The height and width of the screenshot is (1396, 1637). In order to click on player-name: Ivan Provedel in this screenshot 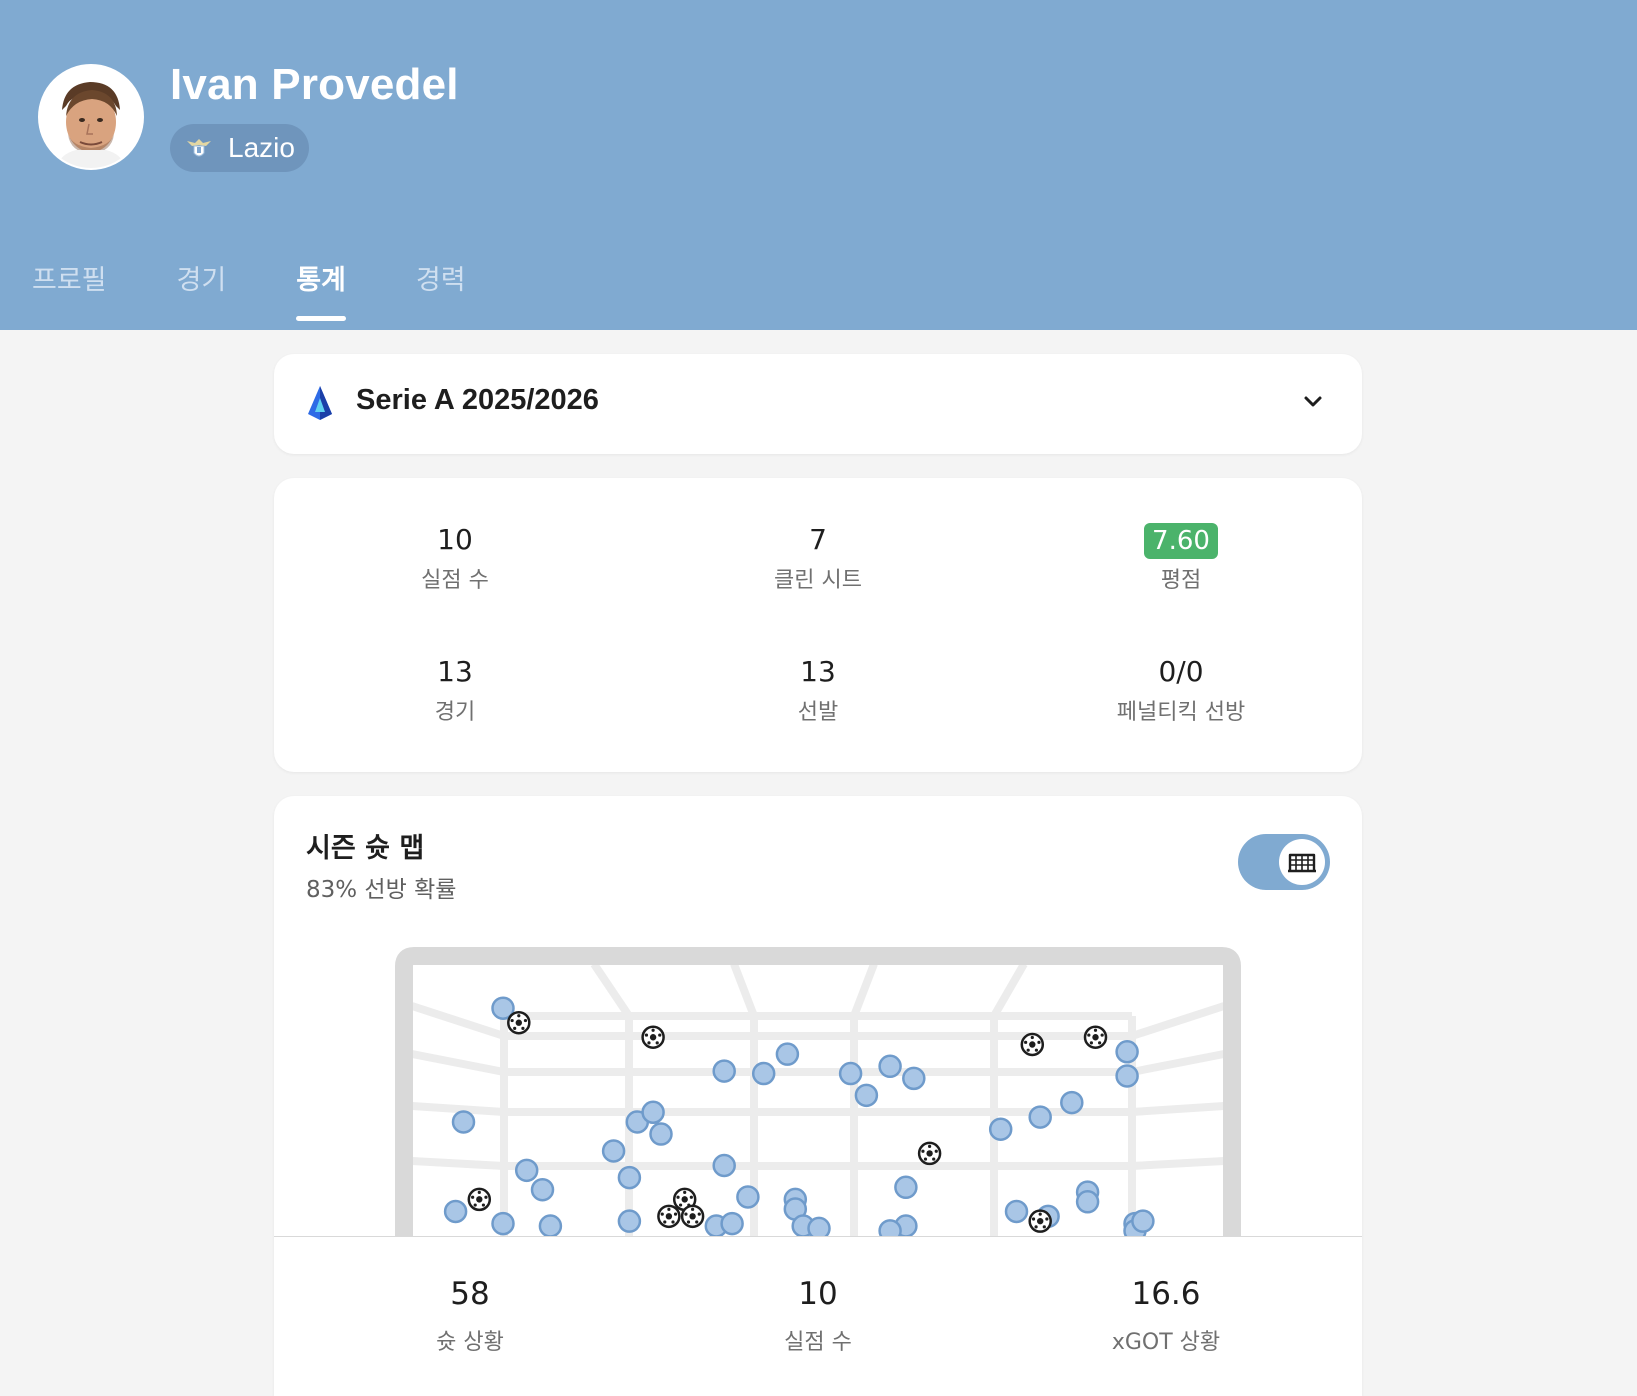, I will do `click(314, 84)`.